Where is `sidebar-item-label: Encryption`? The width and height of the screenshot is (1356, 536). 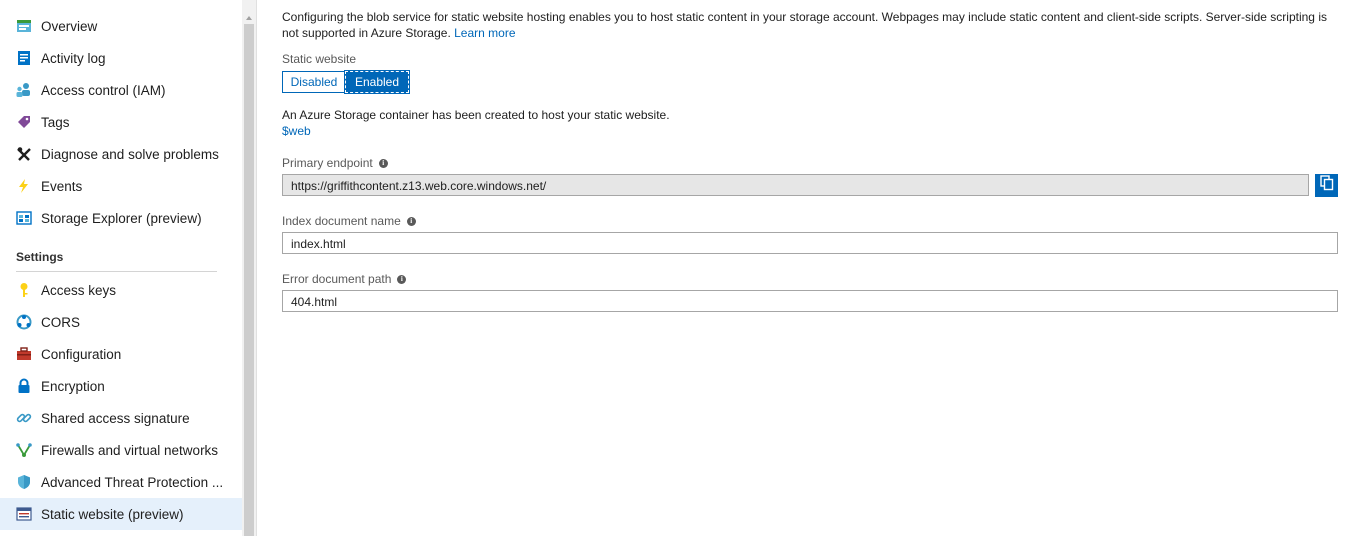 sidebar-item-label: Encryption is located at coordinates (73, 386).